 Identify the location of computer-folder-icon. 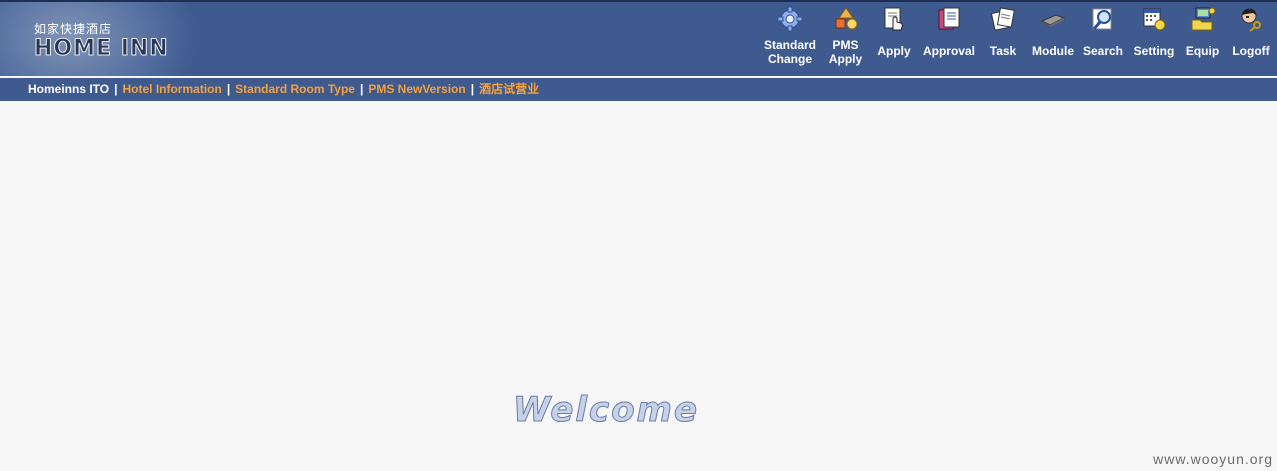
(1203, 19).